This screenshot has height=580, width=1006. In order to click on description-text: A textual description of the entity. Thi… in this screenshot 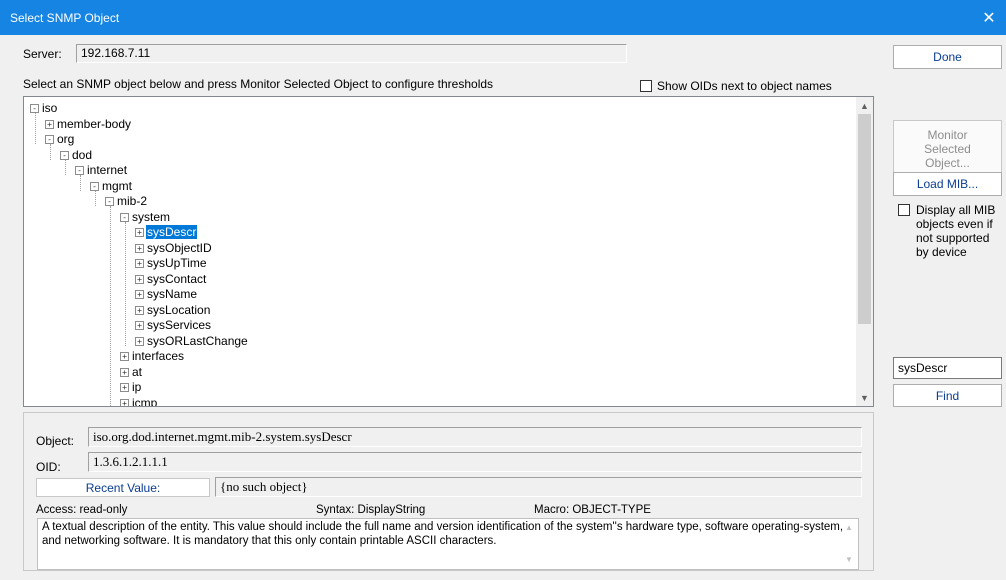, I will do `click(443, 534)`.